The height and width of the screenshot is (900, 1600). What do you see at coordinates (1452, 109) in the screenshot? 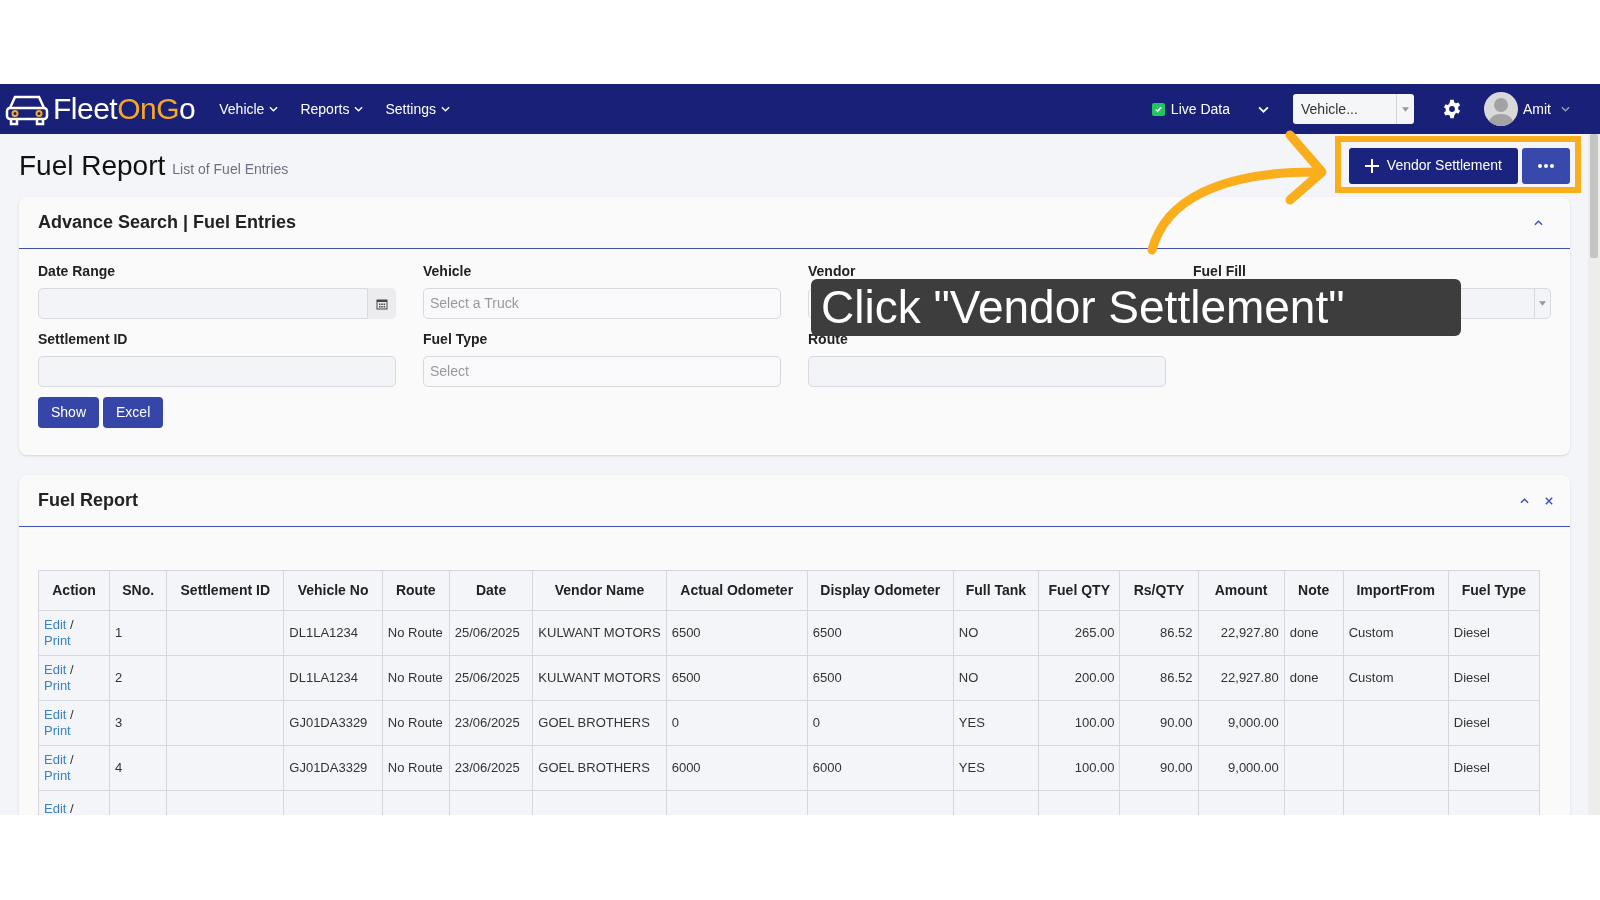
I see `settings-icon` at bounding box center [1452, 109].